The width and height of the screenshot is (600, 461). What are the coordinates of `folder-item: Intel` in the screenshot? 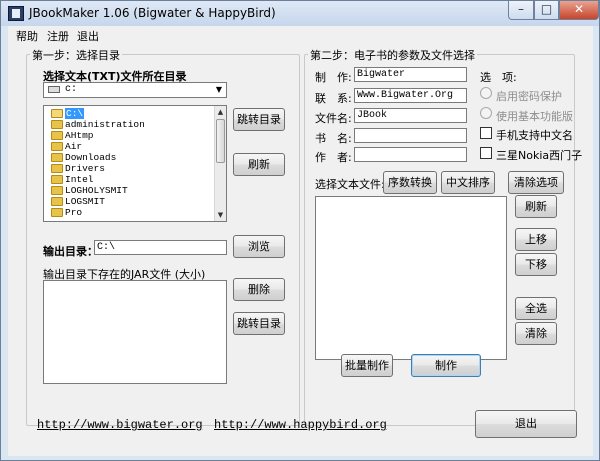 It's located at (128, 179).